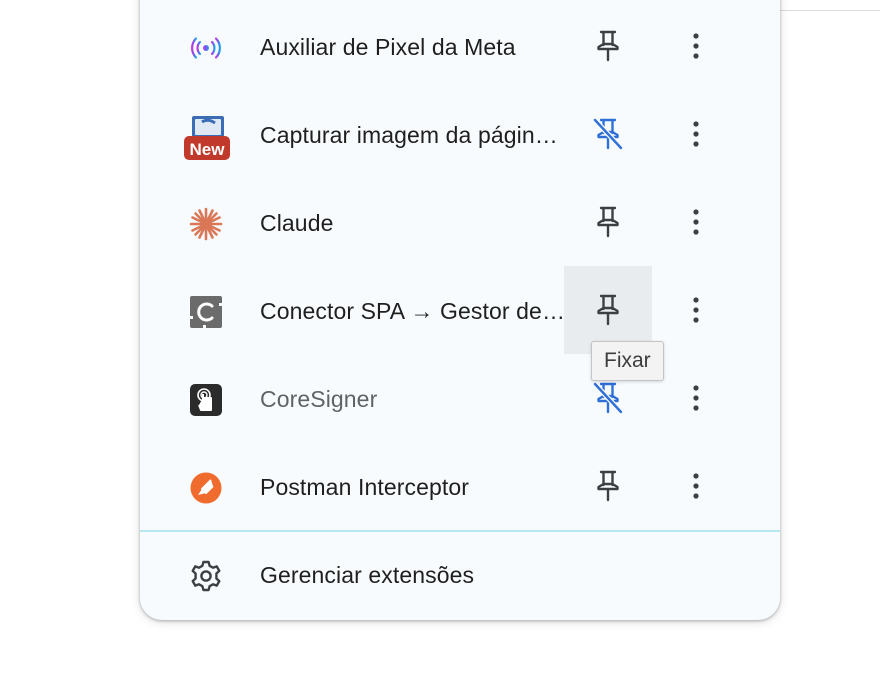  What do you see at coordinates (206, 224) in the screenshot?
I see `claude-icon` at bounding box center [206, 224].